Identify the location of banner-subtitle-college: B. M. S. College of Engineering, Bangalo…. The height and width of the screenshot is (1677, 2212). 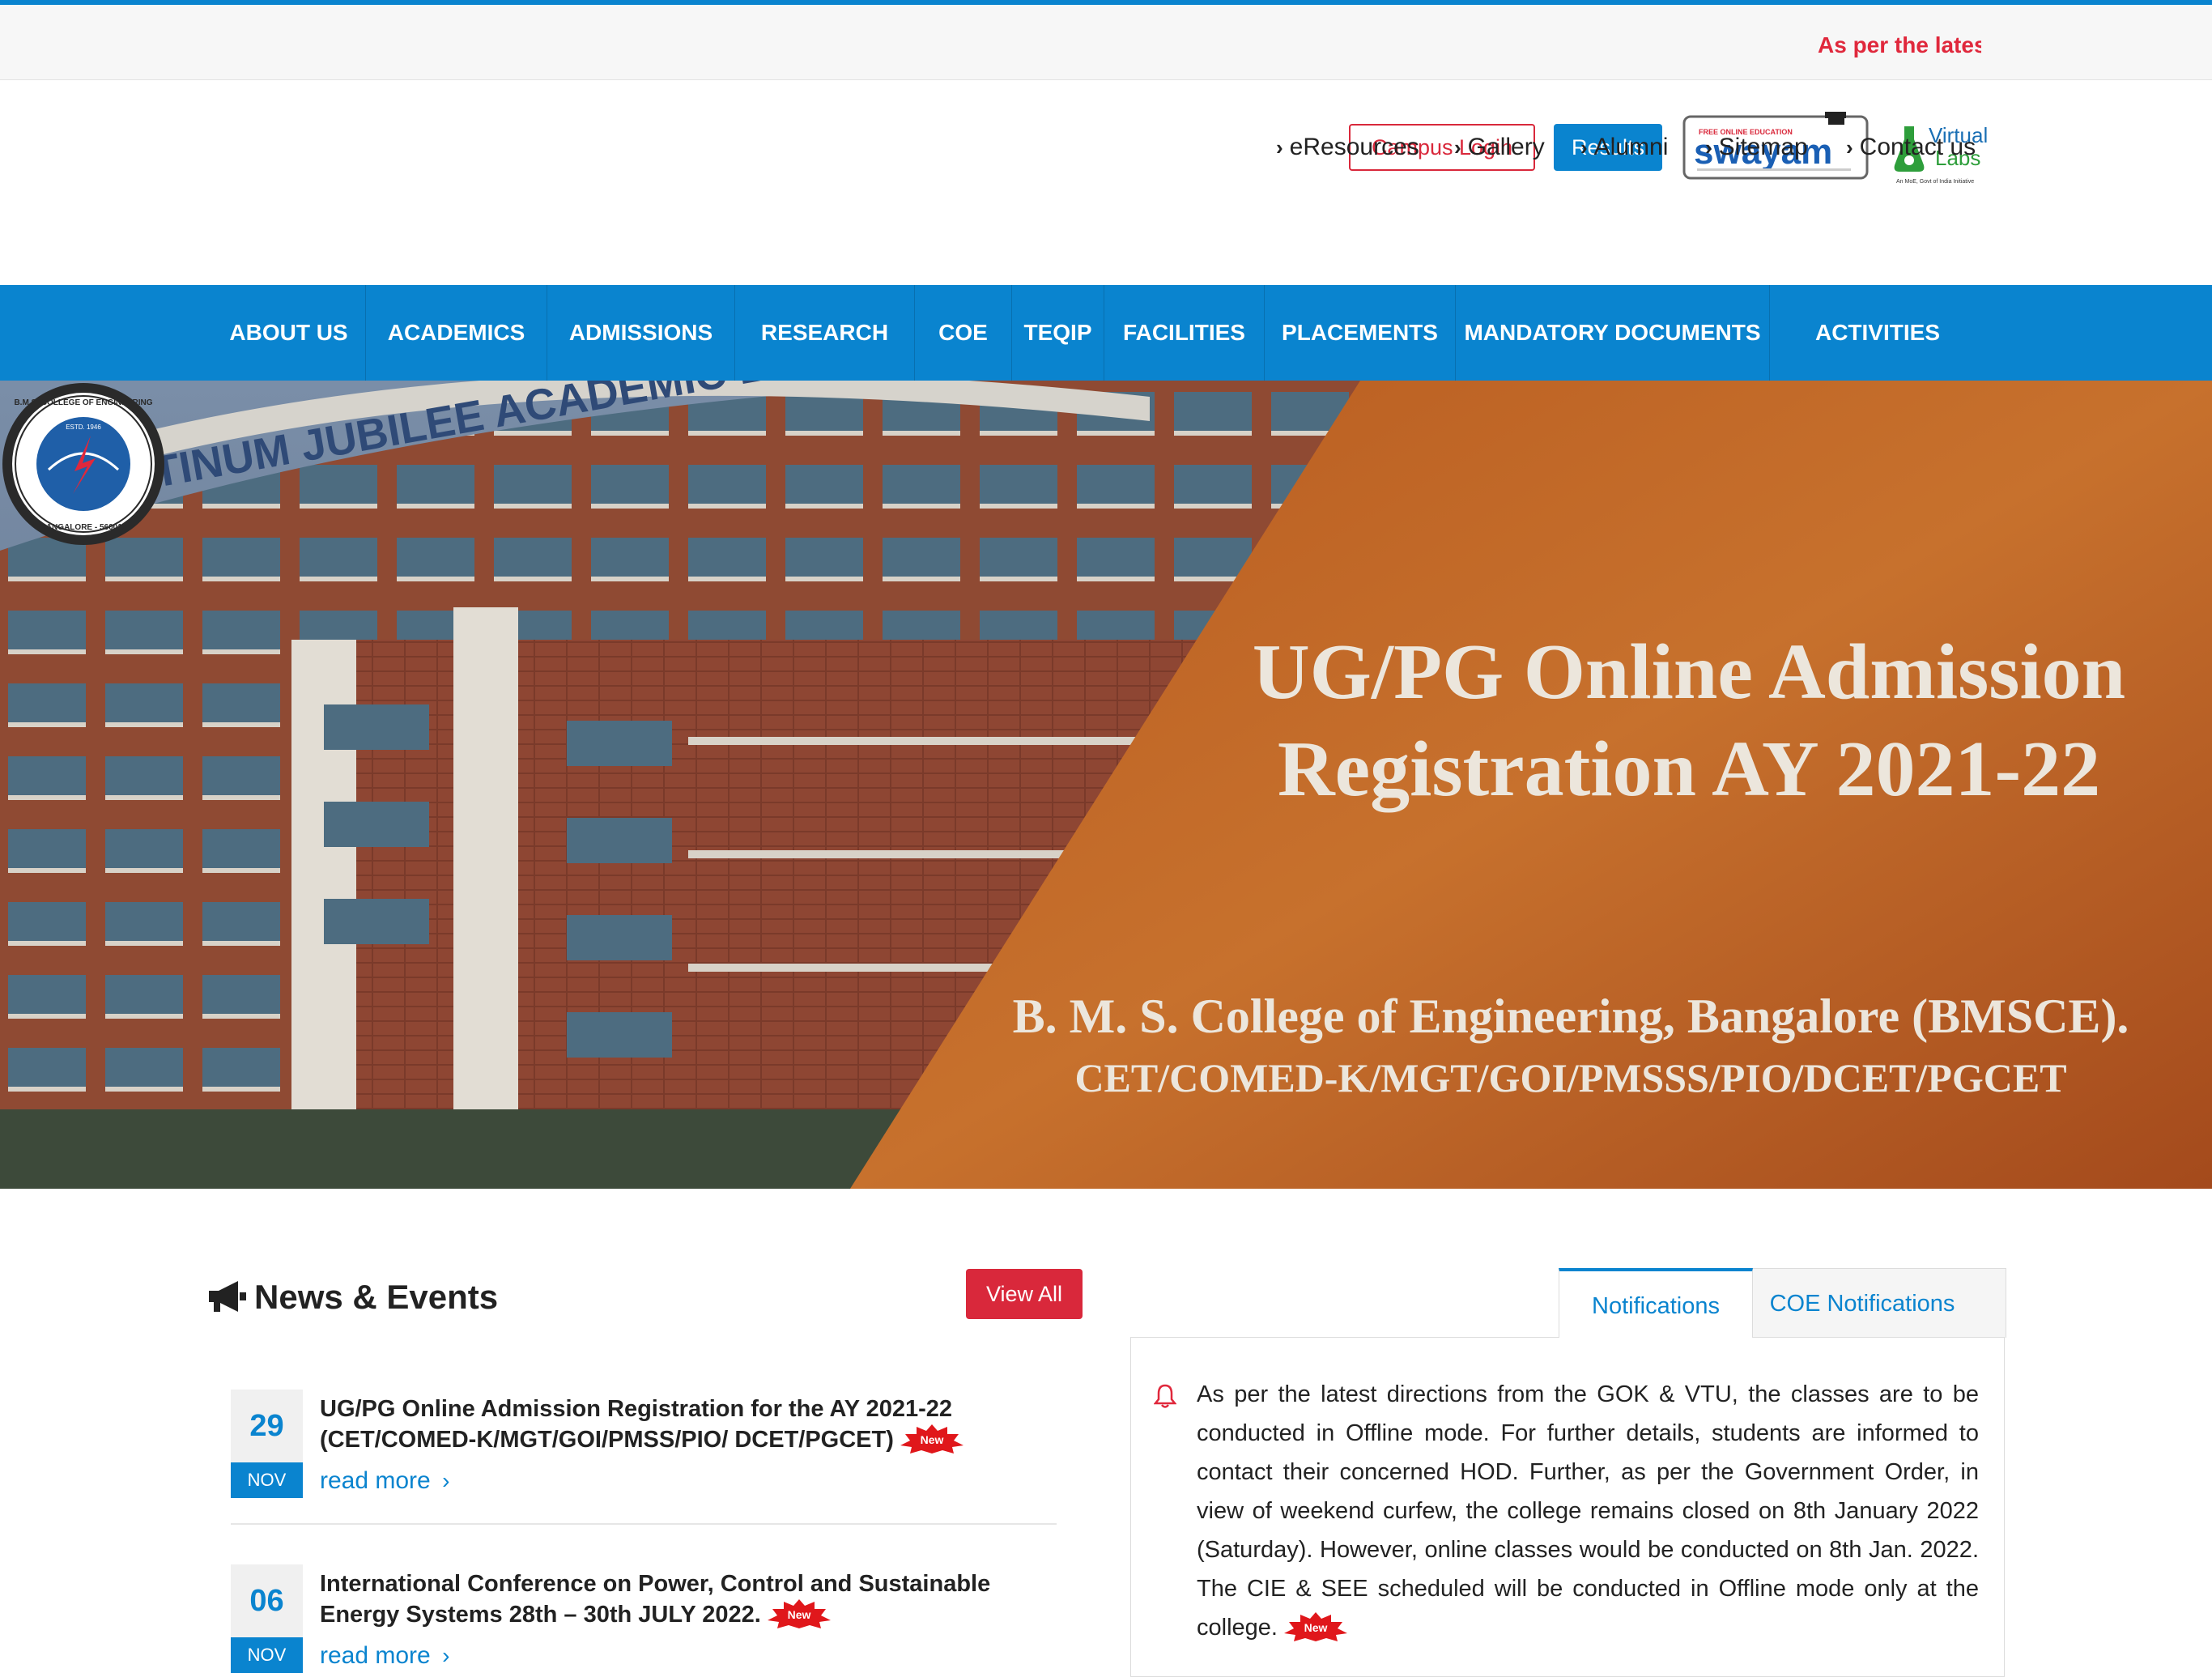
(1571, 1017).